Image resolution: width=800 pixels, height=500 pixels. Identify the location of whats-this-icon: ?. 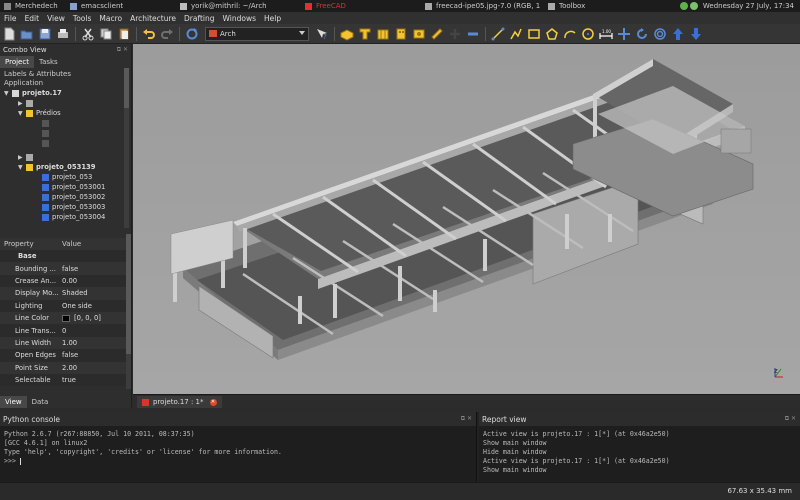
(322, 34).